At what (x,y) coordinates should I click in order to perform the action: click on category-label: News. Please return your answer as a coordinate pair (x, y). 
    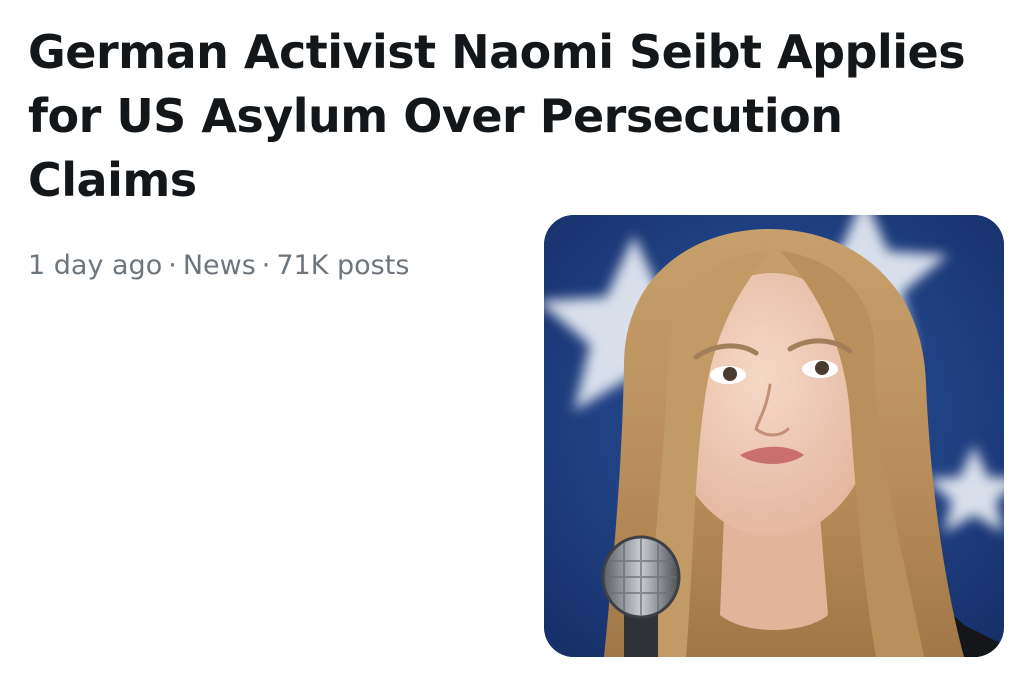
    Looking at the image, I should click on (219, 265).